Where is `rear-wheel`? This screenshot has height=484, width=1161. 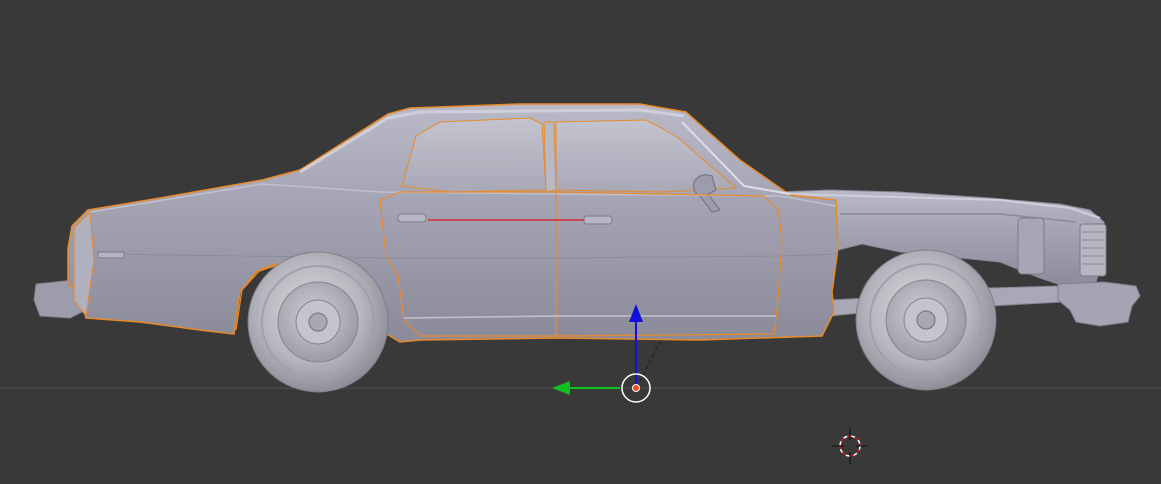
rear-wheel is located at coordinates (318, 322).